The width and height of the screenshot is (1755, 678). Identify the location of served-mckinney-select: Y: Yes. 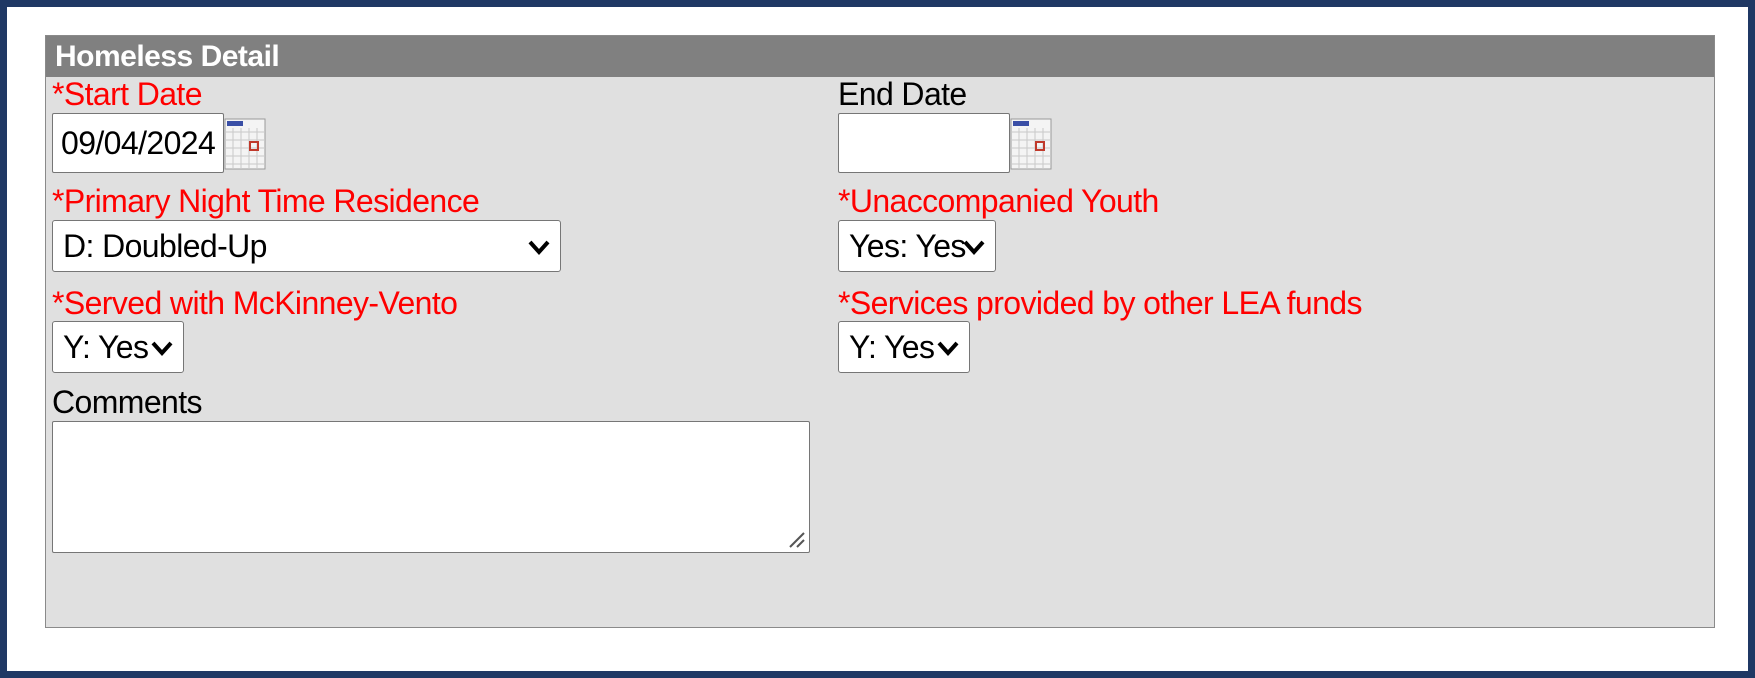
(118, 347).